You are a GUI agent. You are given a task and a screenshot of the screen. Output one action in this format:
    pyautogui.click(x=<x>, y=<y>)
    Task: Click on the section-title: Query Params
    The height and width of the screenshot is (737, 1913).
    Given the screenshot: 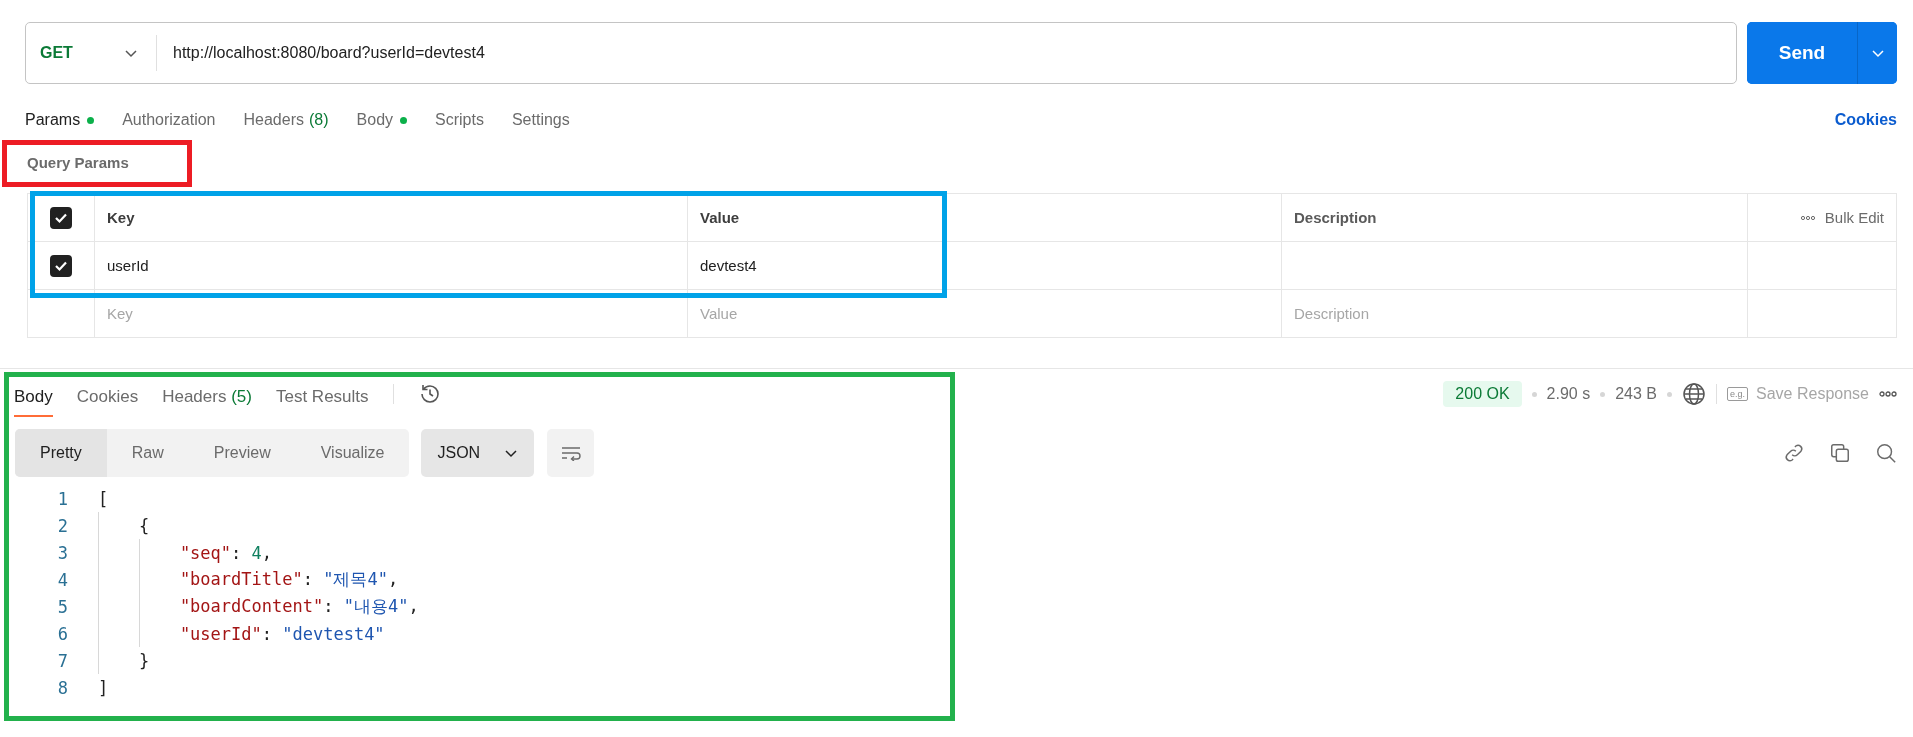 What is the action you would take?
    pyautogui.click(x=78, y=163)
    